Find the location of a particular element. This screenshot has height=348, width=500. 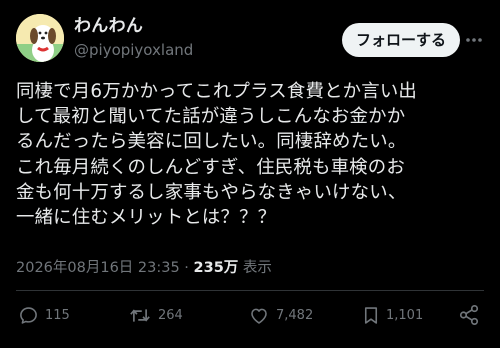

like-button: 7,482 is located at coordinates (280, 315).